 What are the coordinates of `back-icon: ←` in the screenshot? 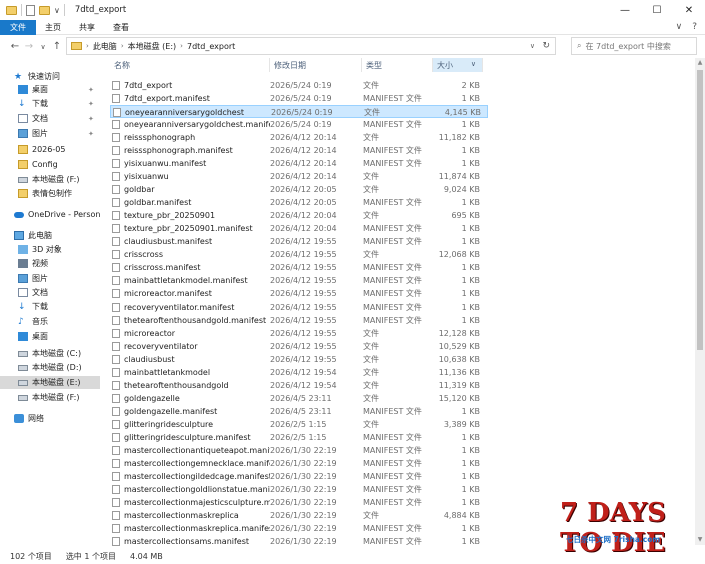 It's located at (15, 46).